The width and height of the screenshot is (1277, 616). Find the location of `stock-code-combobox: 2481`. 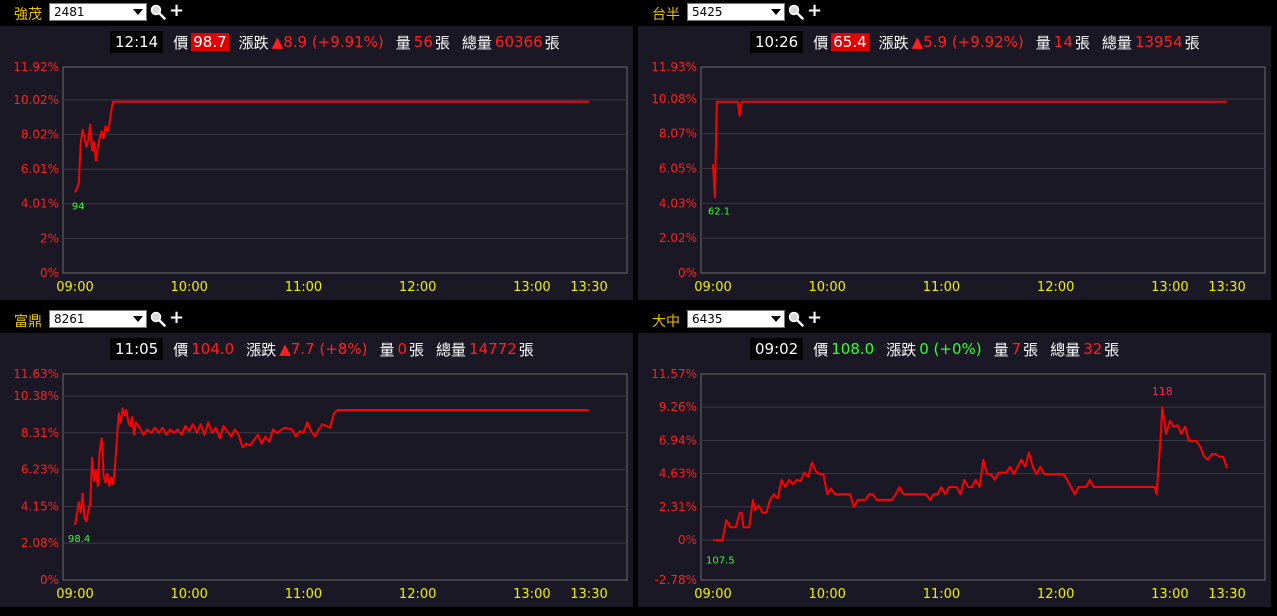

stock-code-combobox: 2481 is located at coordinates (98, 12).